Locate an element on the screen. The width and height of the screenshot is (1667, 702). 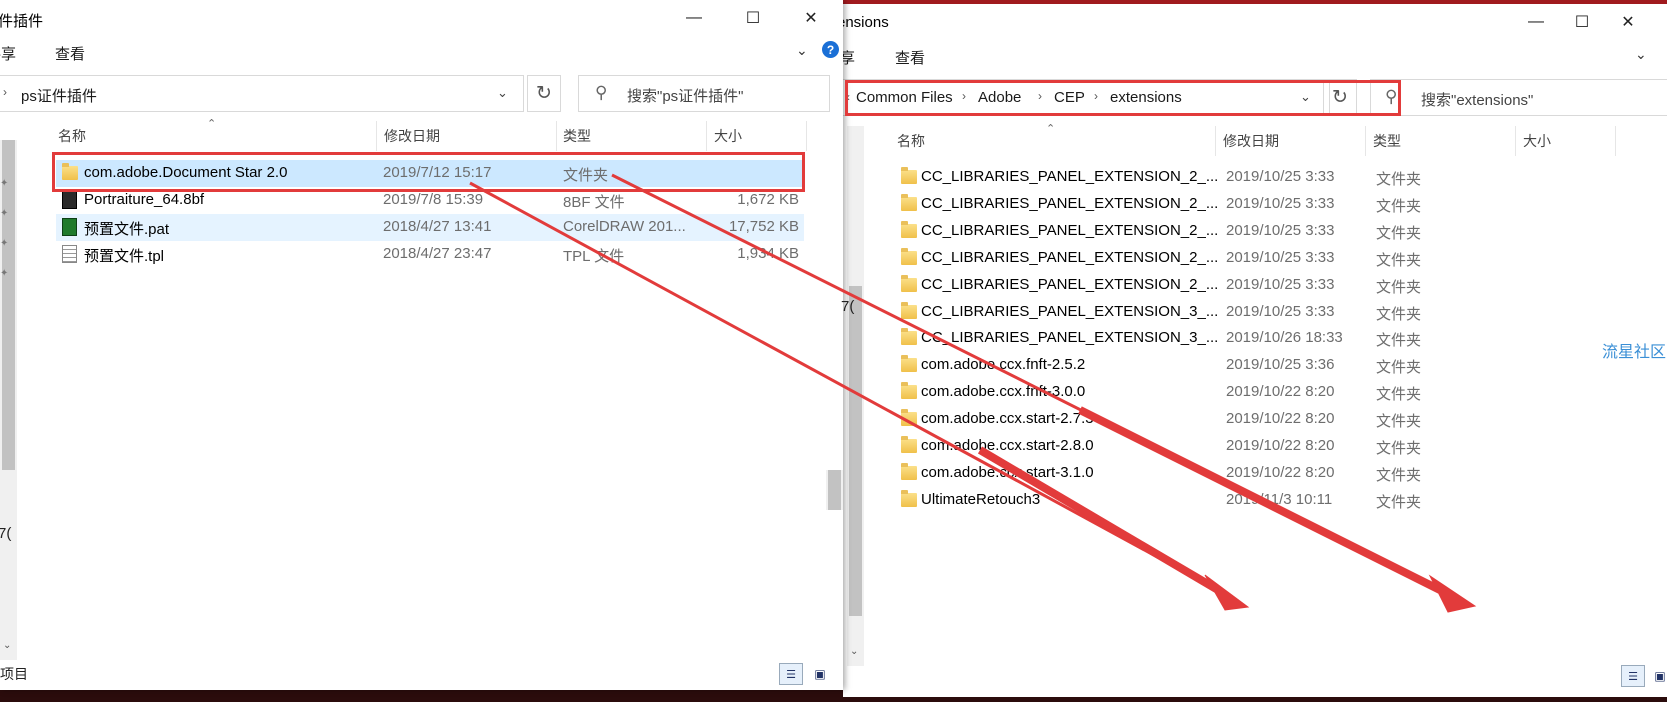
ribbon-menu: 共享 查看 is located at coordinates (421, 52).